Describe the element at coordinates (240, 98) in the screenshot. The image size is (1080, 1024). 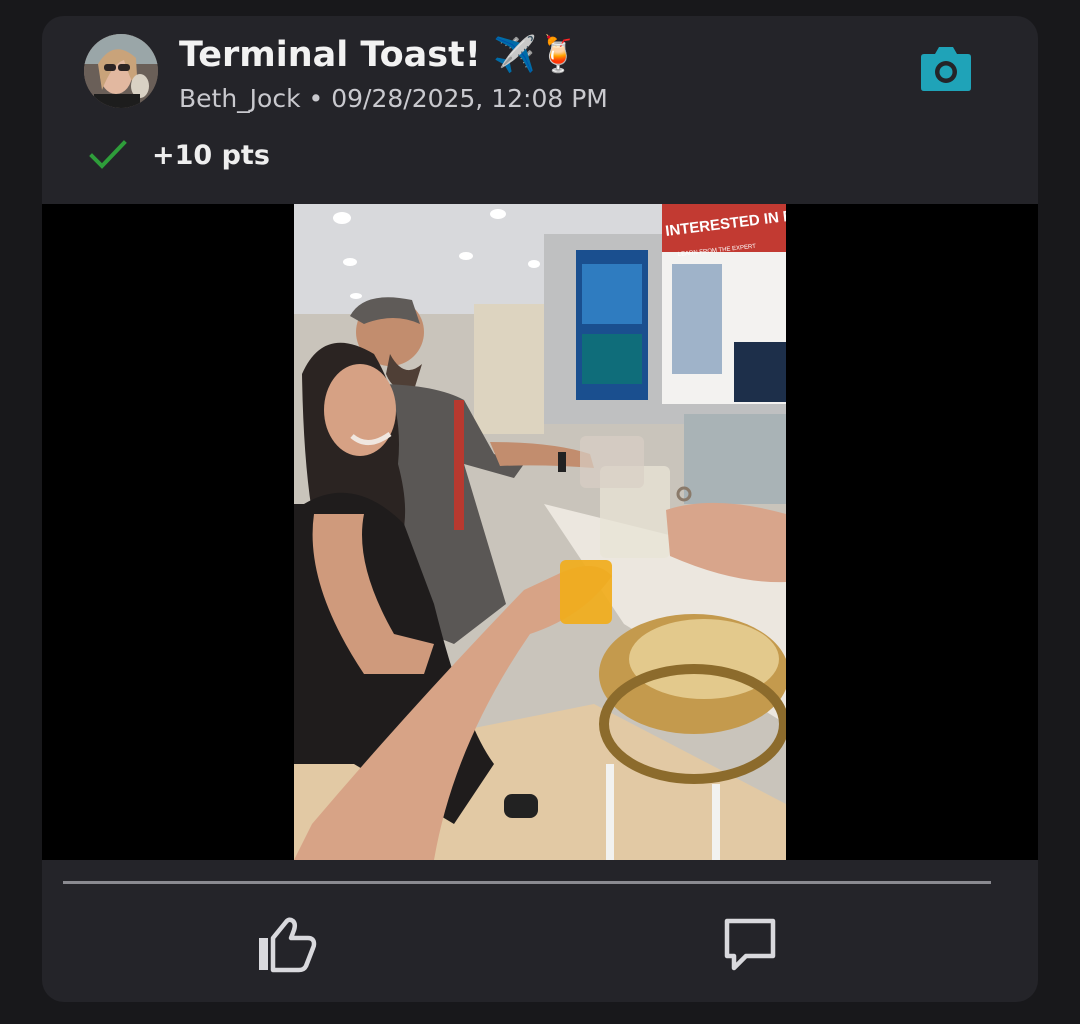
I see `author-name: Beth_Jock` at that location.